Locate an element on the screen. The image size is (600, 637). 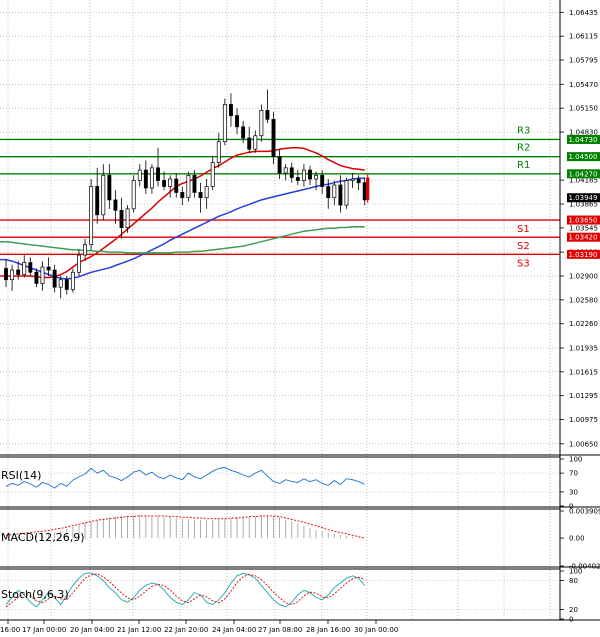
macd-label: MACD(12,26,9) is located at coordinates (43, 537).